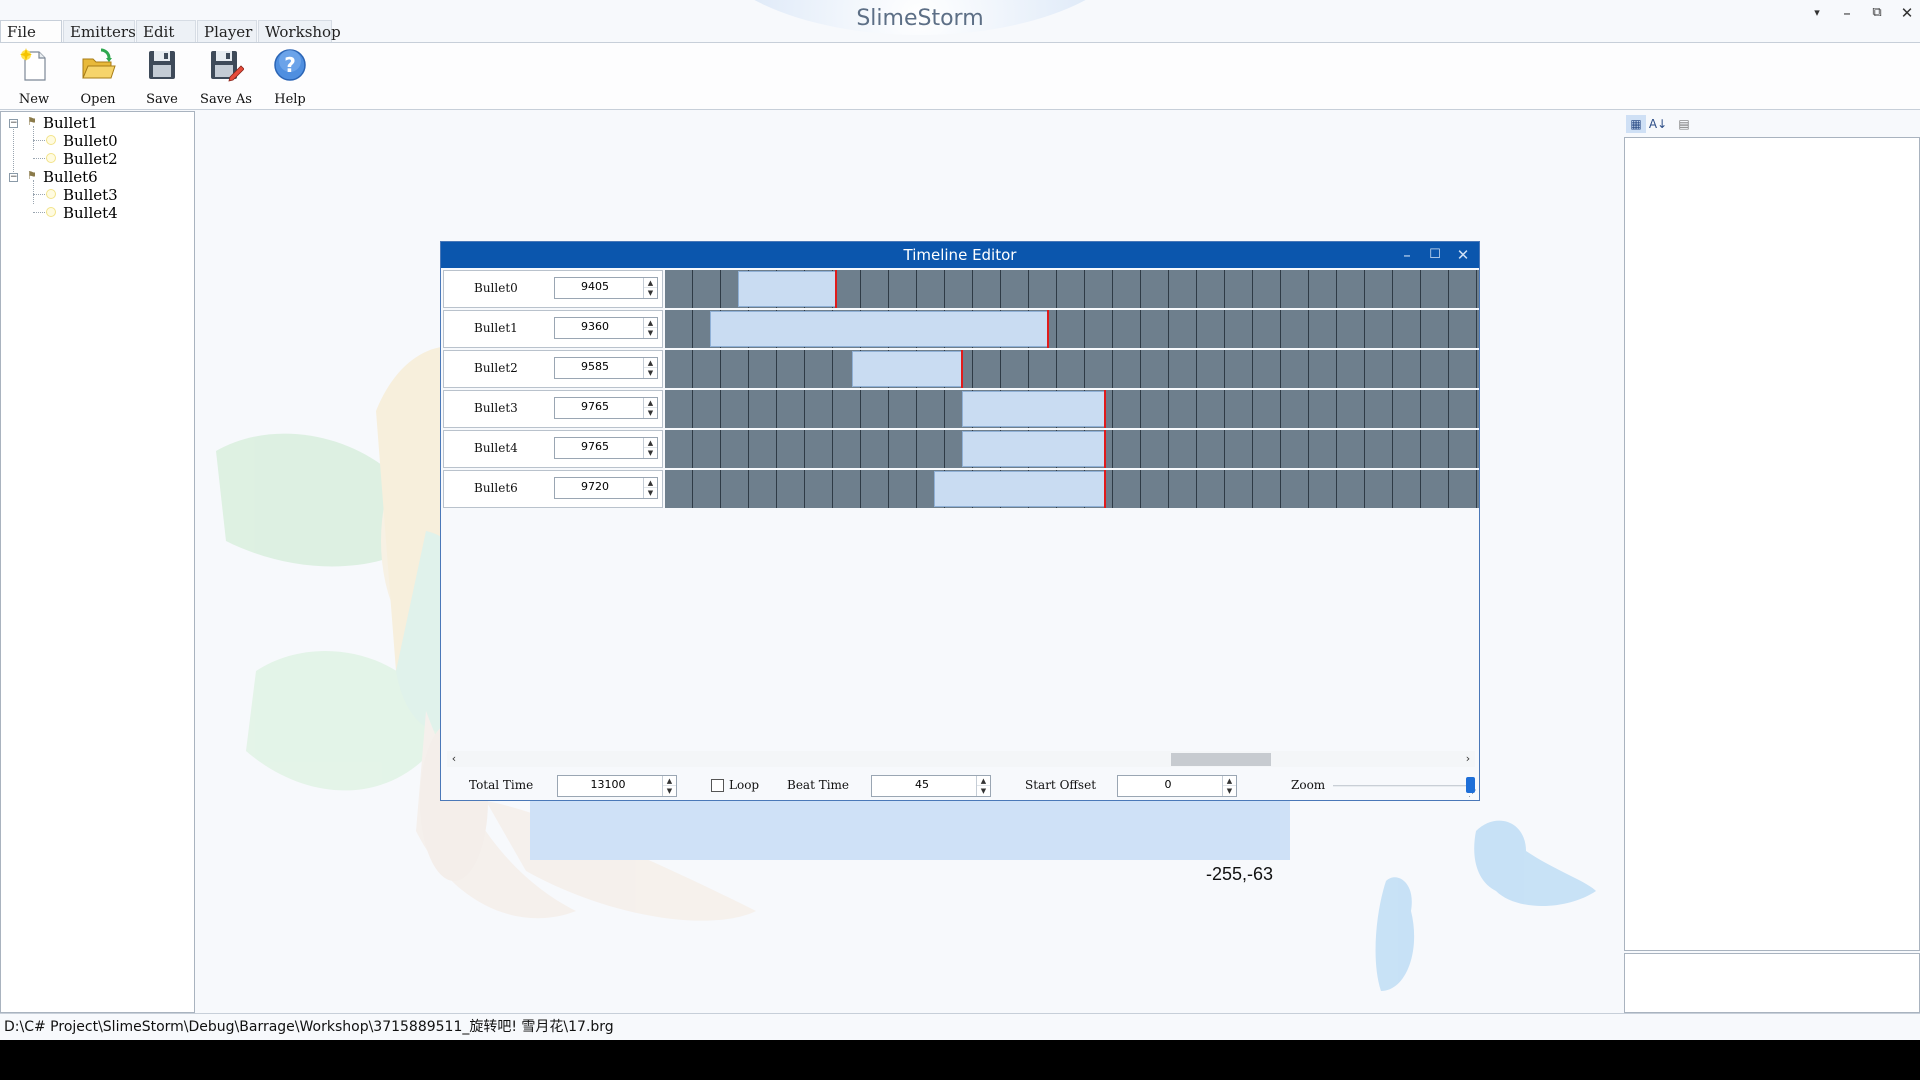 Image resolution: width=1920 pixels, height=1080 pixels. What do you see at coordinates (1308, 785) in the screenshot?
I see `zoom-label: Zoom` at bounding box center [1308, 785].